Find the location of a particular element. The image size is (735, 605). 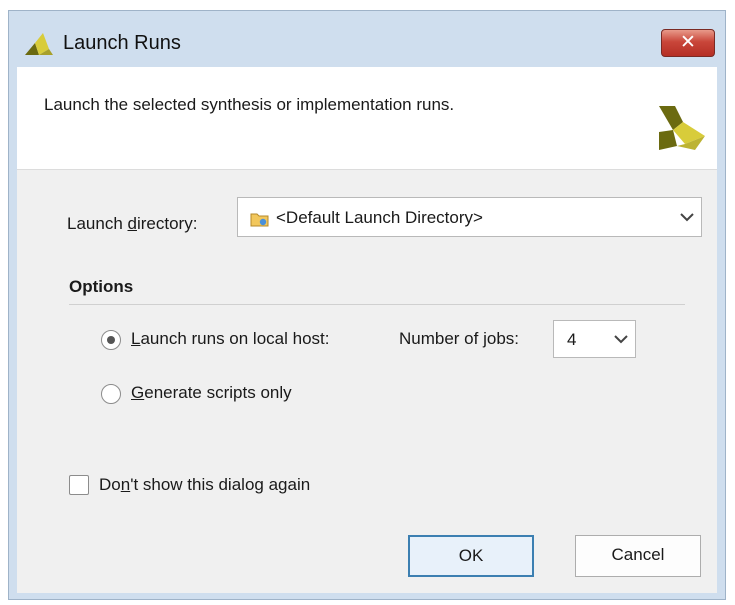

local-host-label: Launch runs on local host: is located at coordinates (230, 339).